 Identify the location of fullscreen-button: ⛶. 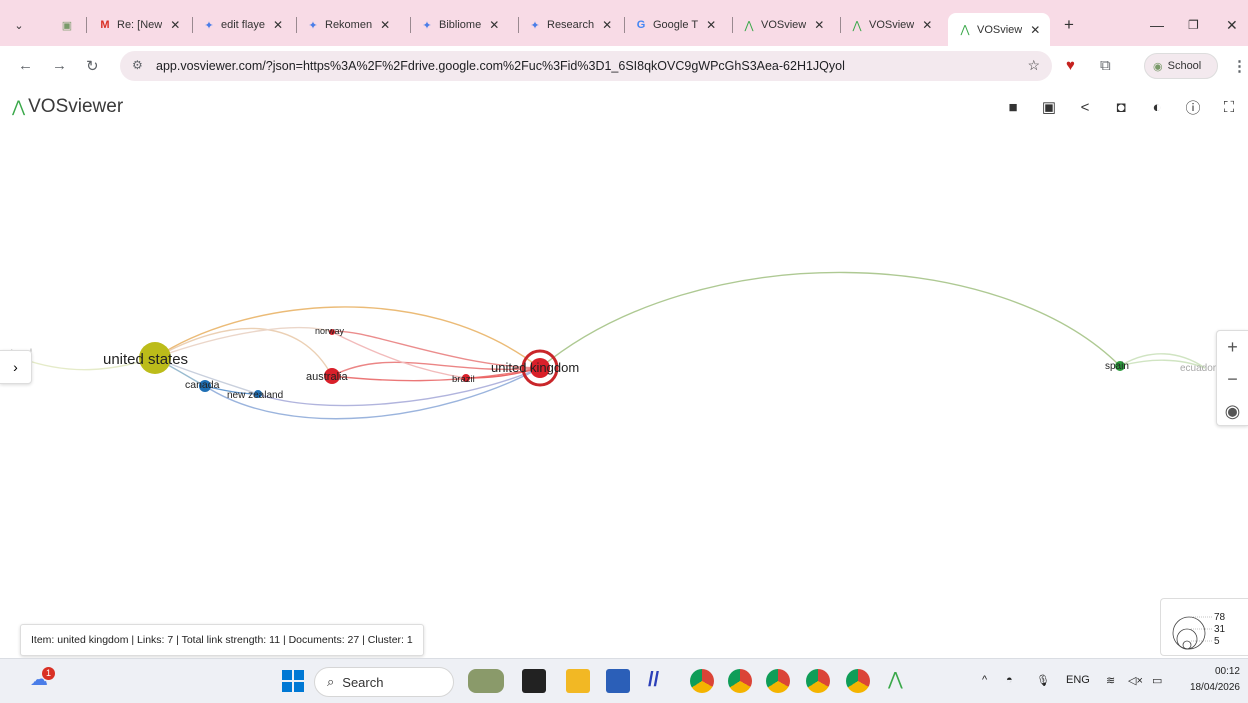
(1229, 107).